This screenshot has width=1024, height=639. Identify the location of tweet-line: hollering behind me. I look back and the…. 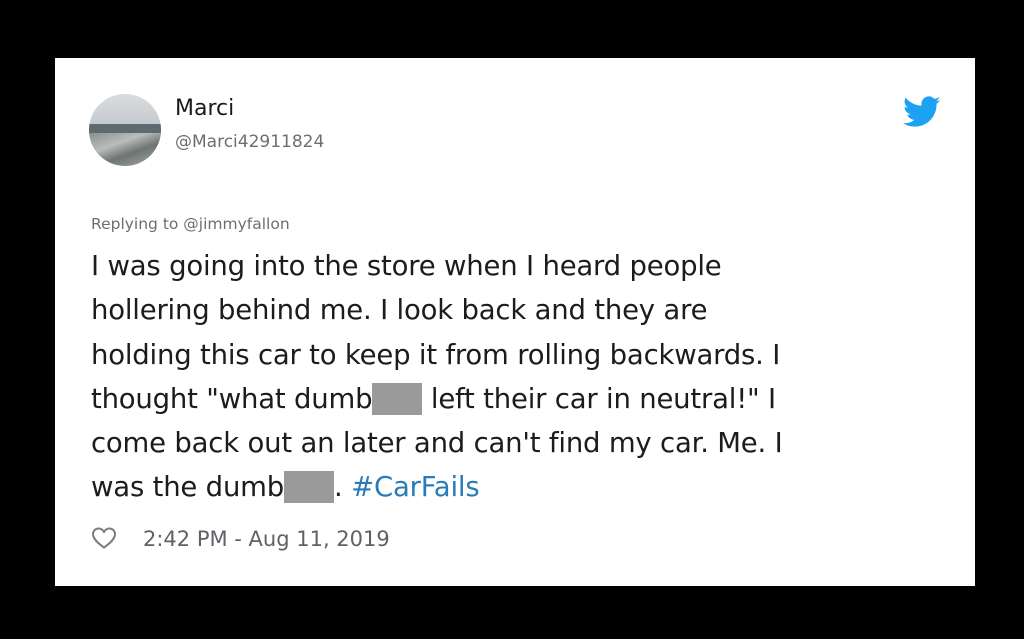
(399, 310).